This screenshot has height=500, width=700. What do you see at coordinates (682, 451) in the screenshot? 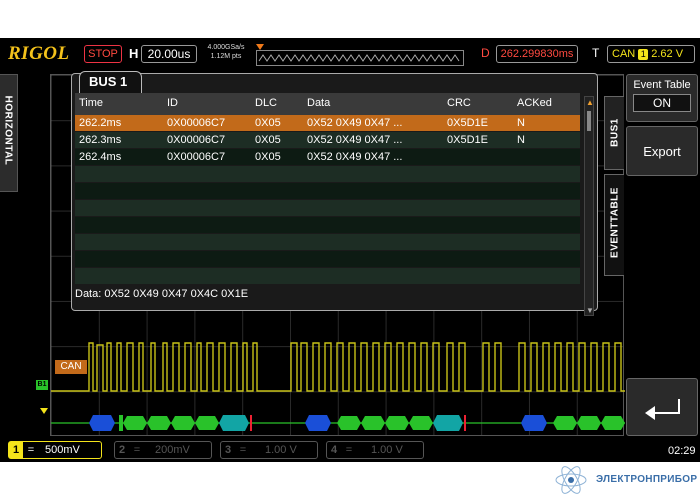
I see `clock: 02:29` at bounding box center [682, 451].